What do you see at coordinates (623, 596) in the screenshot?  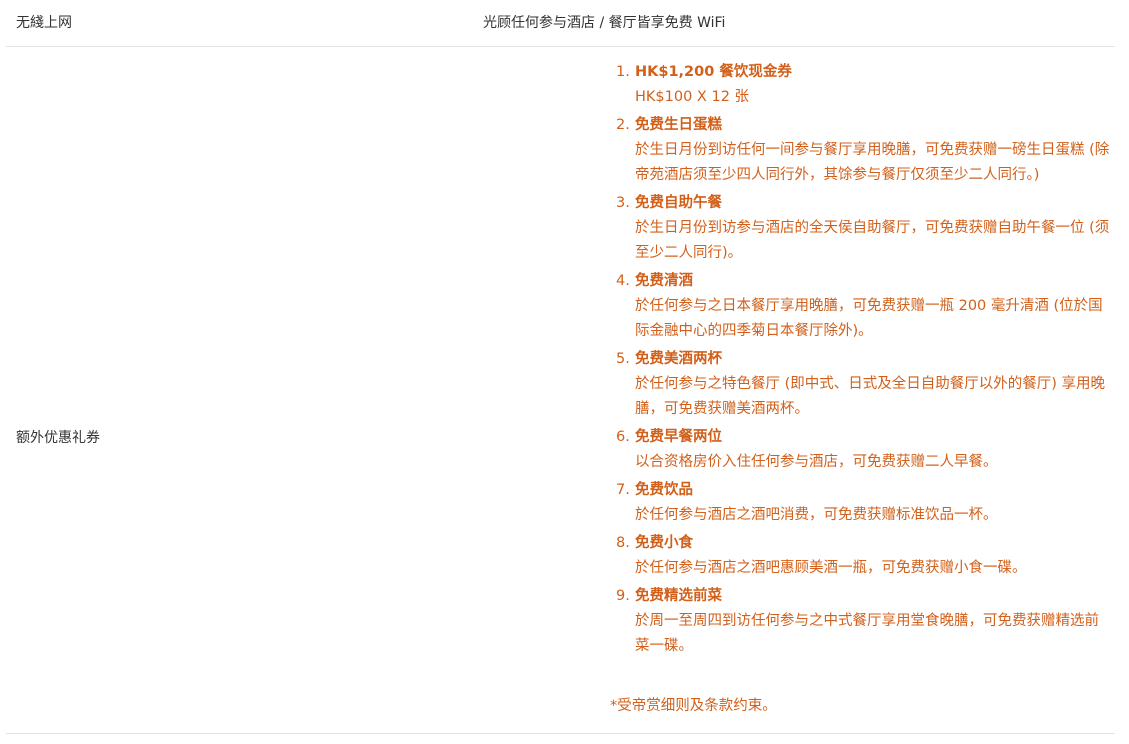 I see `item-number: 9.` at bounding box center [623, 596].